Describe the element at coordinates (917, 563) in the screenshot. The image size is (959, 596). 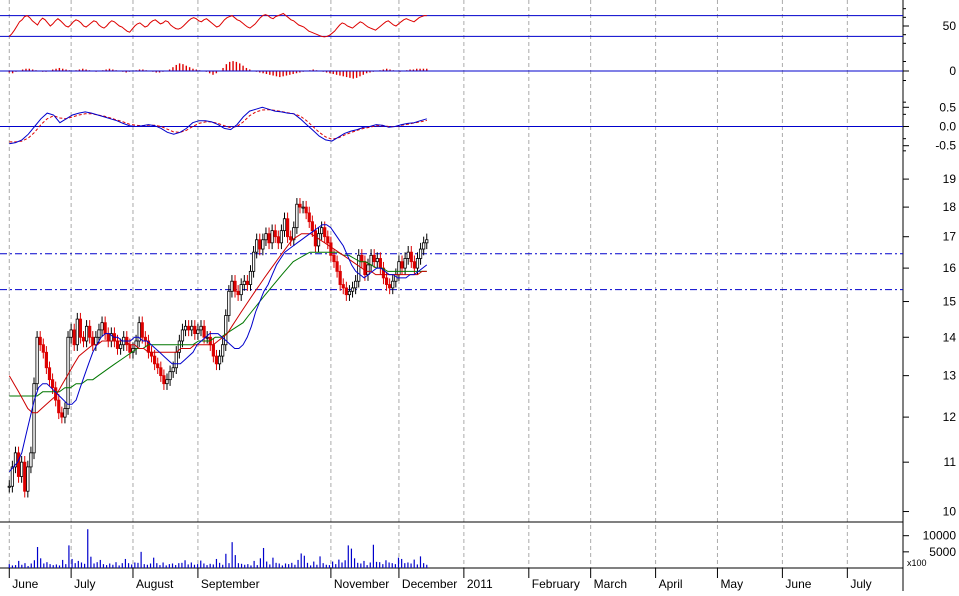
I see `volume-scale-label: x100` at that location.